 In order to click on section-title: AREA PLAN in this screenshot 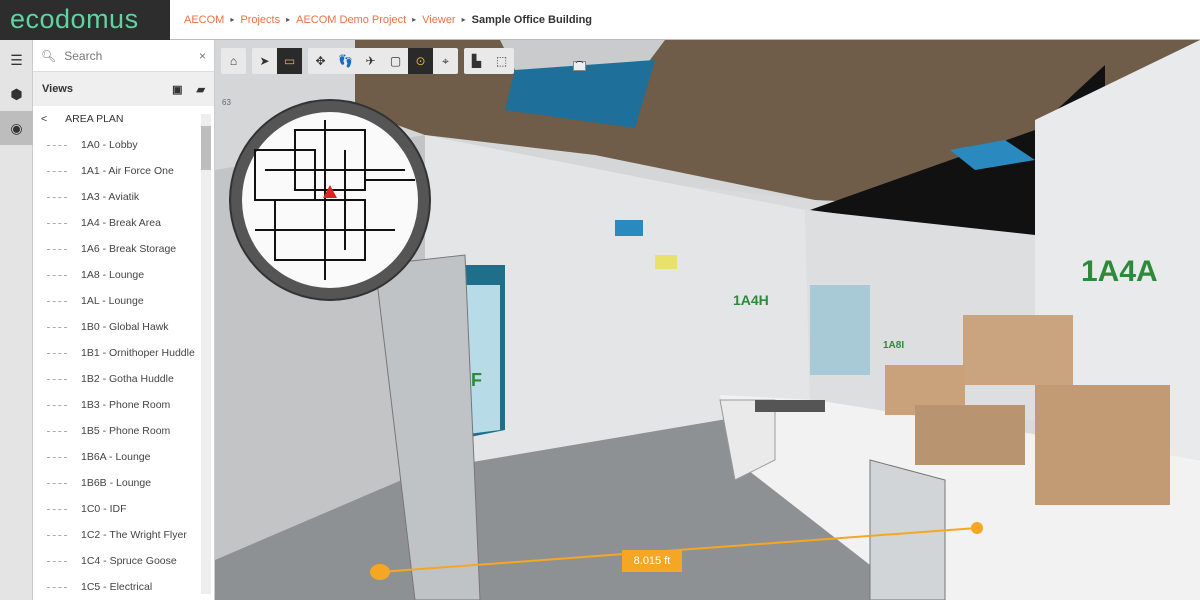, I will do `click(94, 119)`.